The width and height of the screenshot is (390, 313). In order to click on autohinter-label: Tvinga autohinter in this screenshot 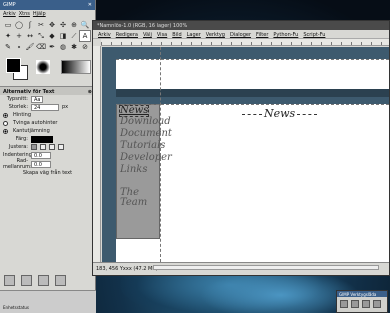, I will do `click(35, 123)`.